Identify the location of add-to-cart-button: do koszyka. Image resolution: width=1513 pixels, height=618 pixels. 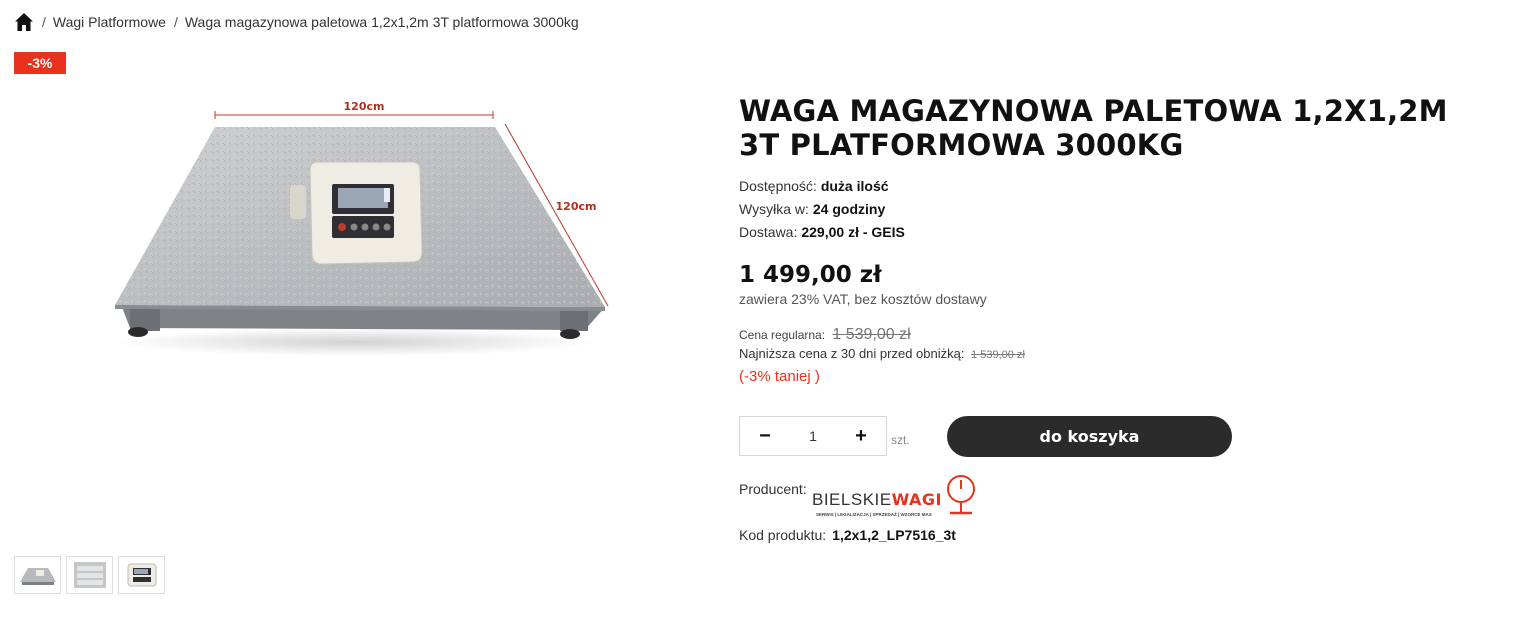
(1089, 436).